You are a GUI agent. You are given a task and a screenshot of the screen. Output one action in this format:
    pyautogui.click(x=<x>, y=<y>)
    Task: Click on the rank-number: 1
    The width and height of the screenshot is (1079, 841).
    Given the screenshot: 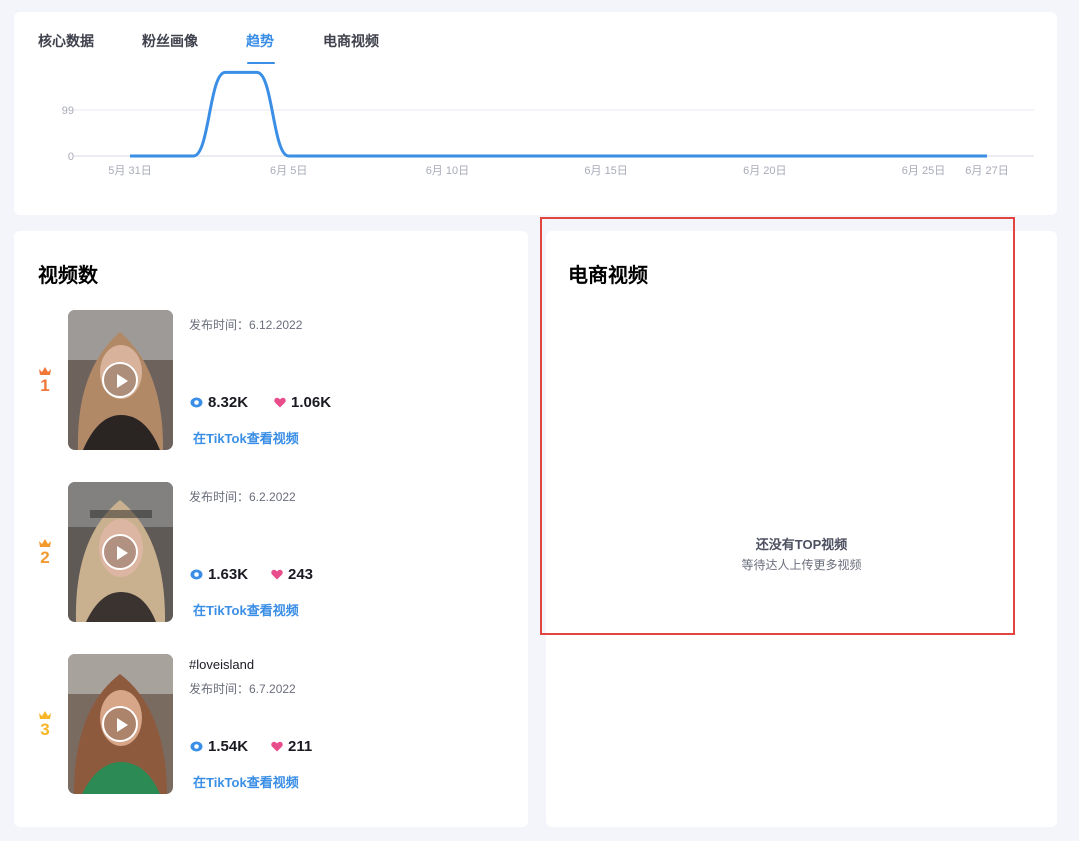 What is the action you would take?
    pyautogui.click(x=45, y=385)
    